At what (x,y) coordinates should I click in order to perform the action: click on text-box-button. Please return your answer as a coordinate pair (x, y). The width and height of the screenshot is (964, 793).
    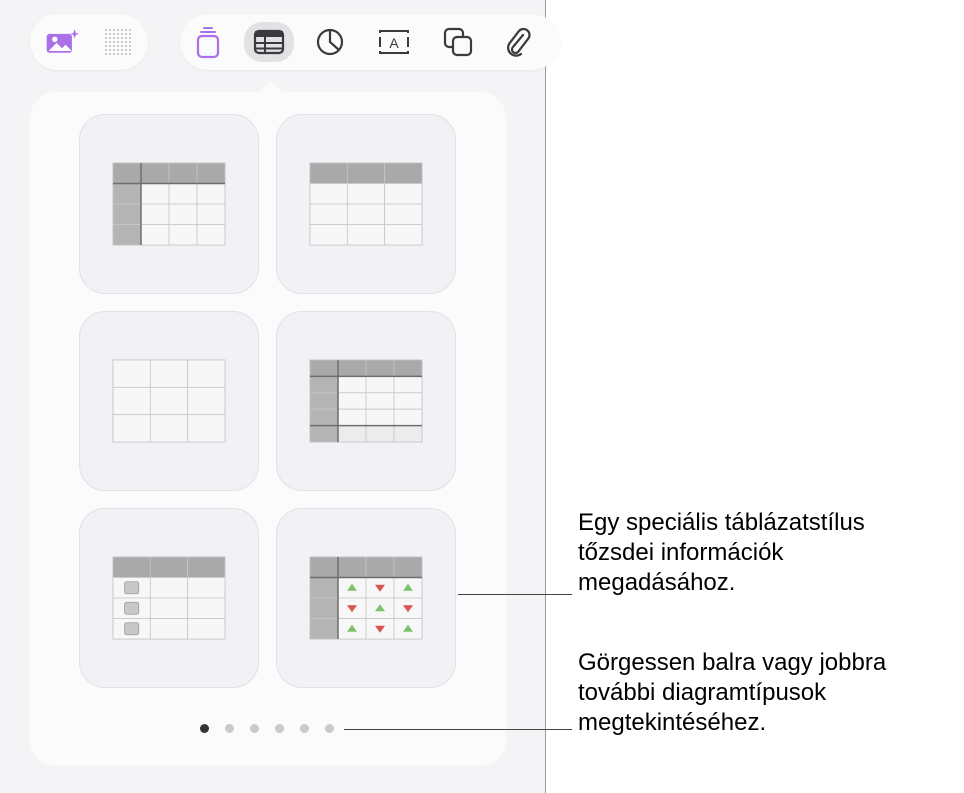
    Looking at the image, I should click on (208, 42).